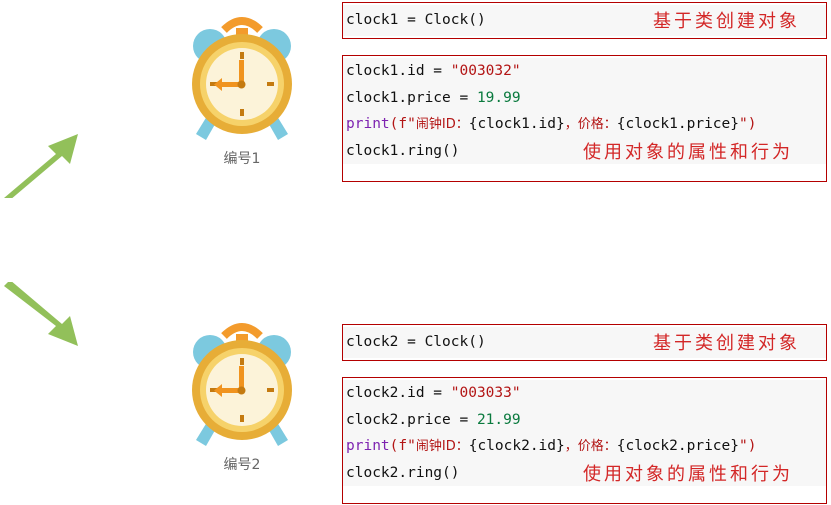 This screenshot has height=505, width=831. What do you see at coordinates (688, 152) in the screenshot?
I see `clock1-usage-note: 使用对象的属性和行为` at bounding box center [688, 152].